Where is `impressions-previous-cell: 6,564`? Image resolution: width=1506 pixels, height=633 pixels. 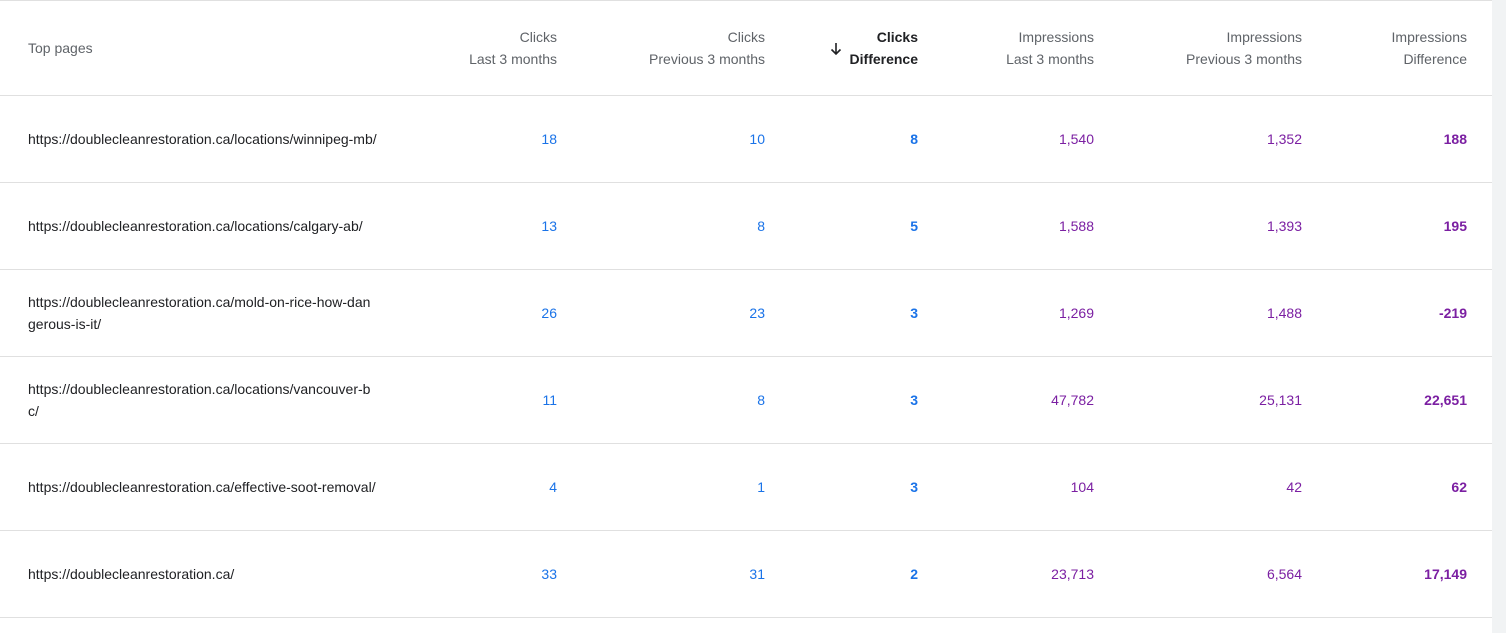
impressions-previous-cell: 6,564 is located at coordinates (1198, 574).